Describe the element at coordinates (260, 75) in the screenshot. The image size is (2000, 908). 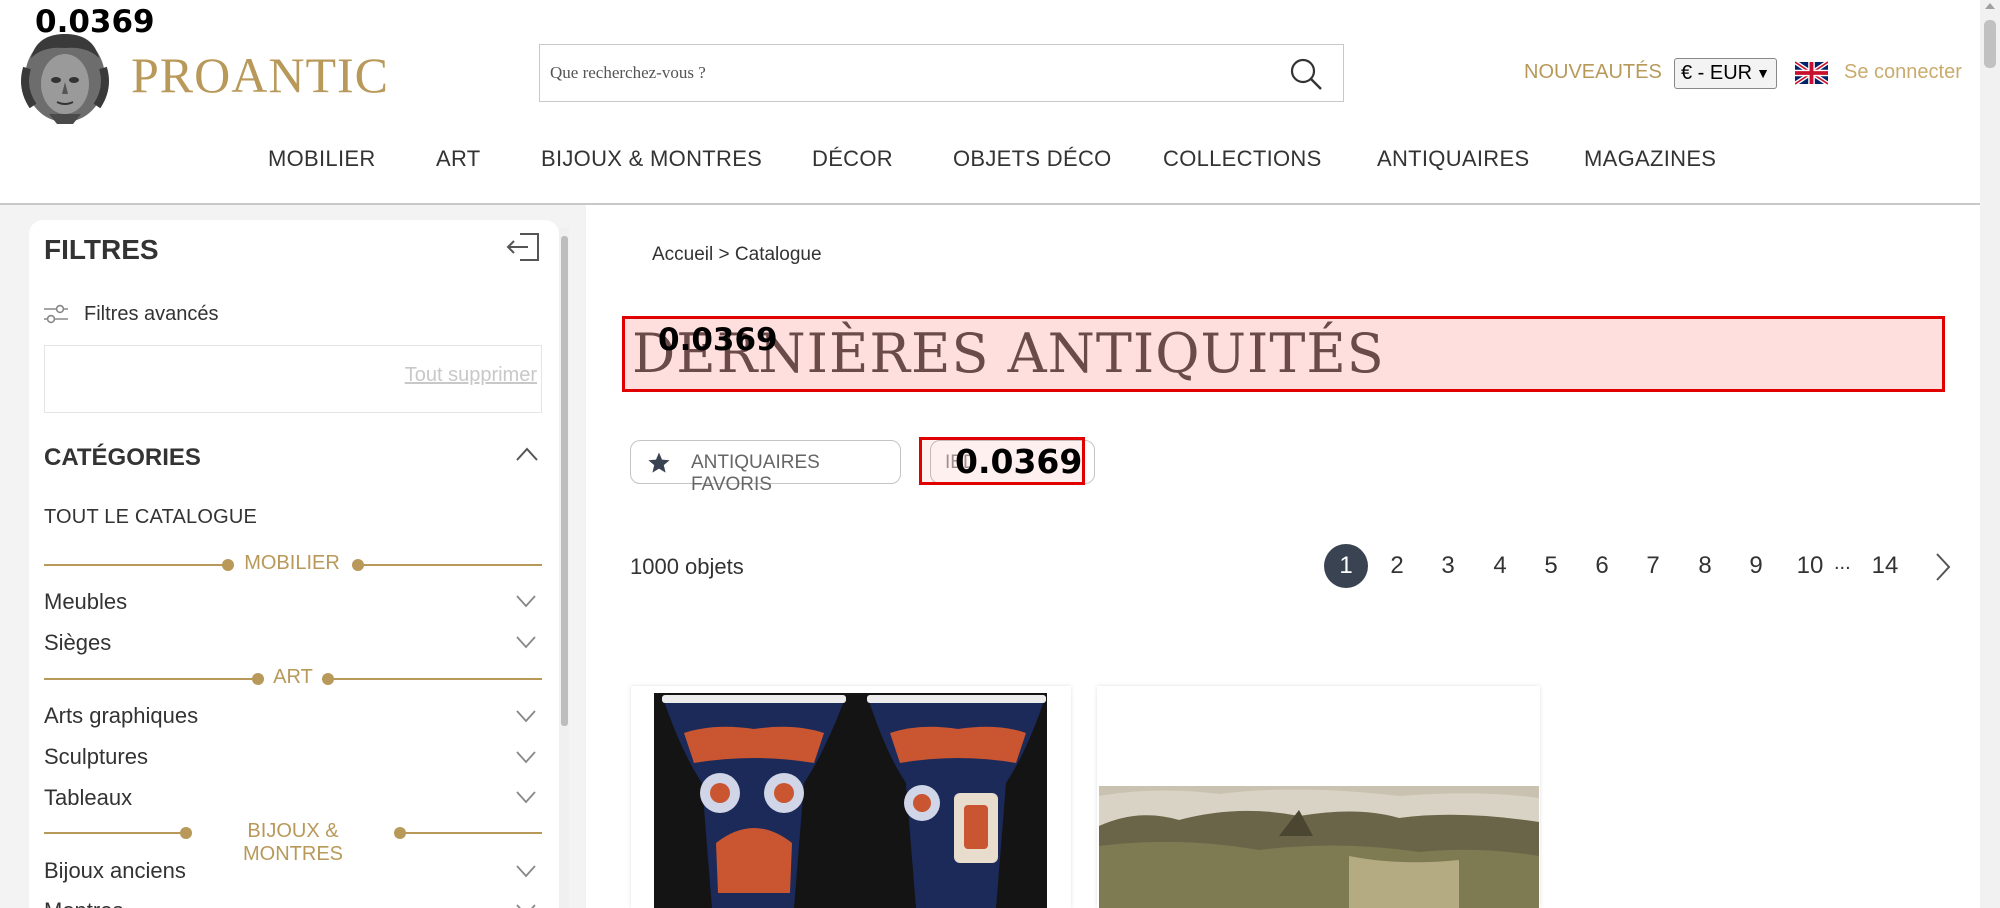
I see `brand-name: PROANTIC` at that location.